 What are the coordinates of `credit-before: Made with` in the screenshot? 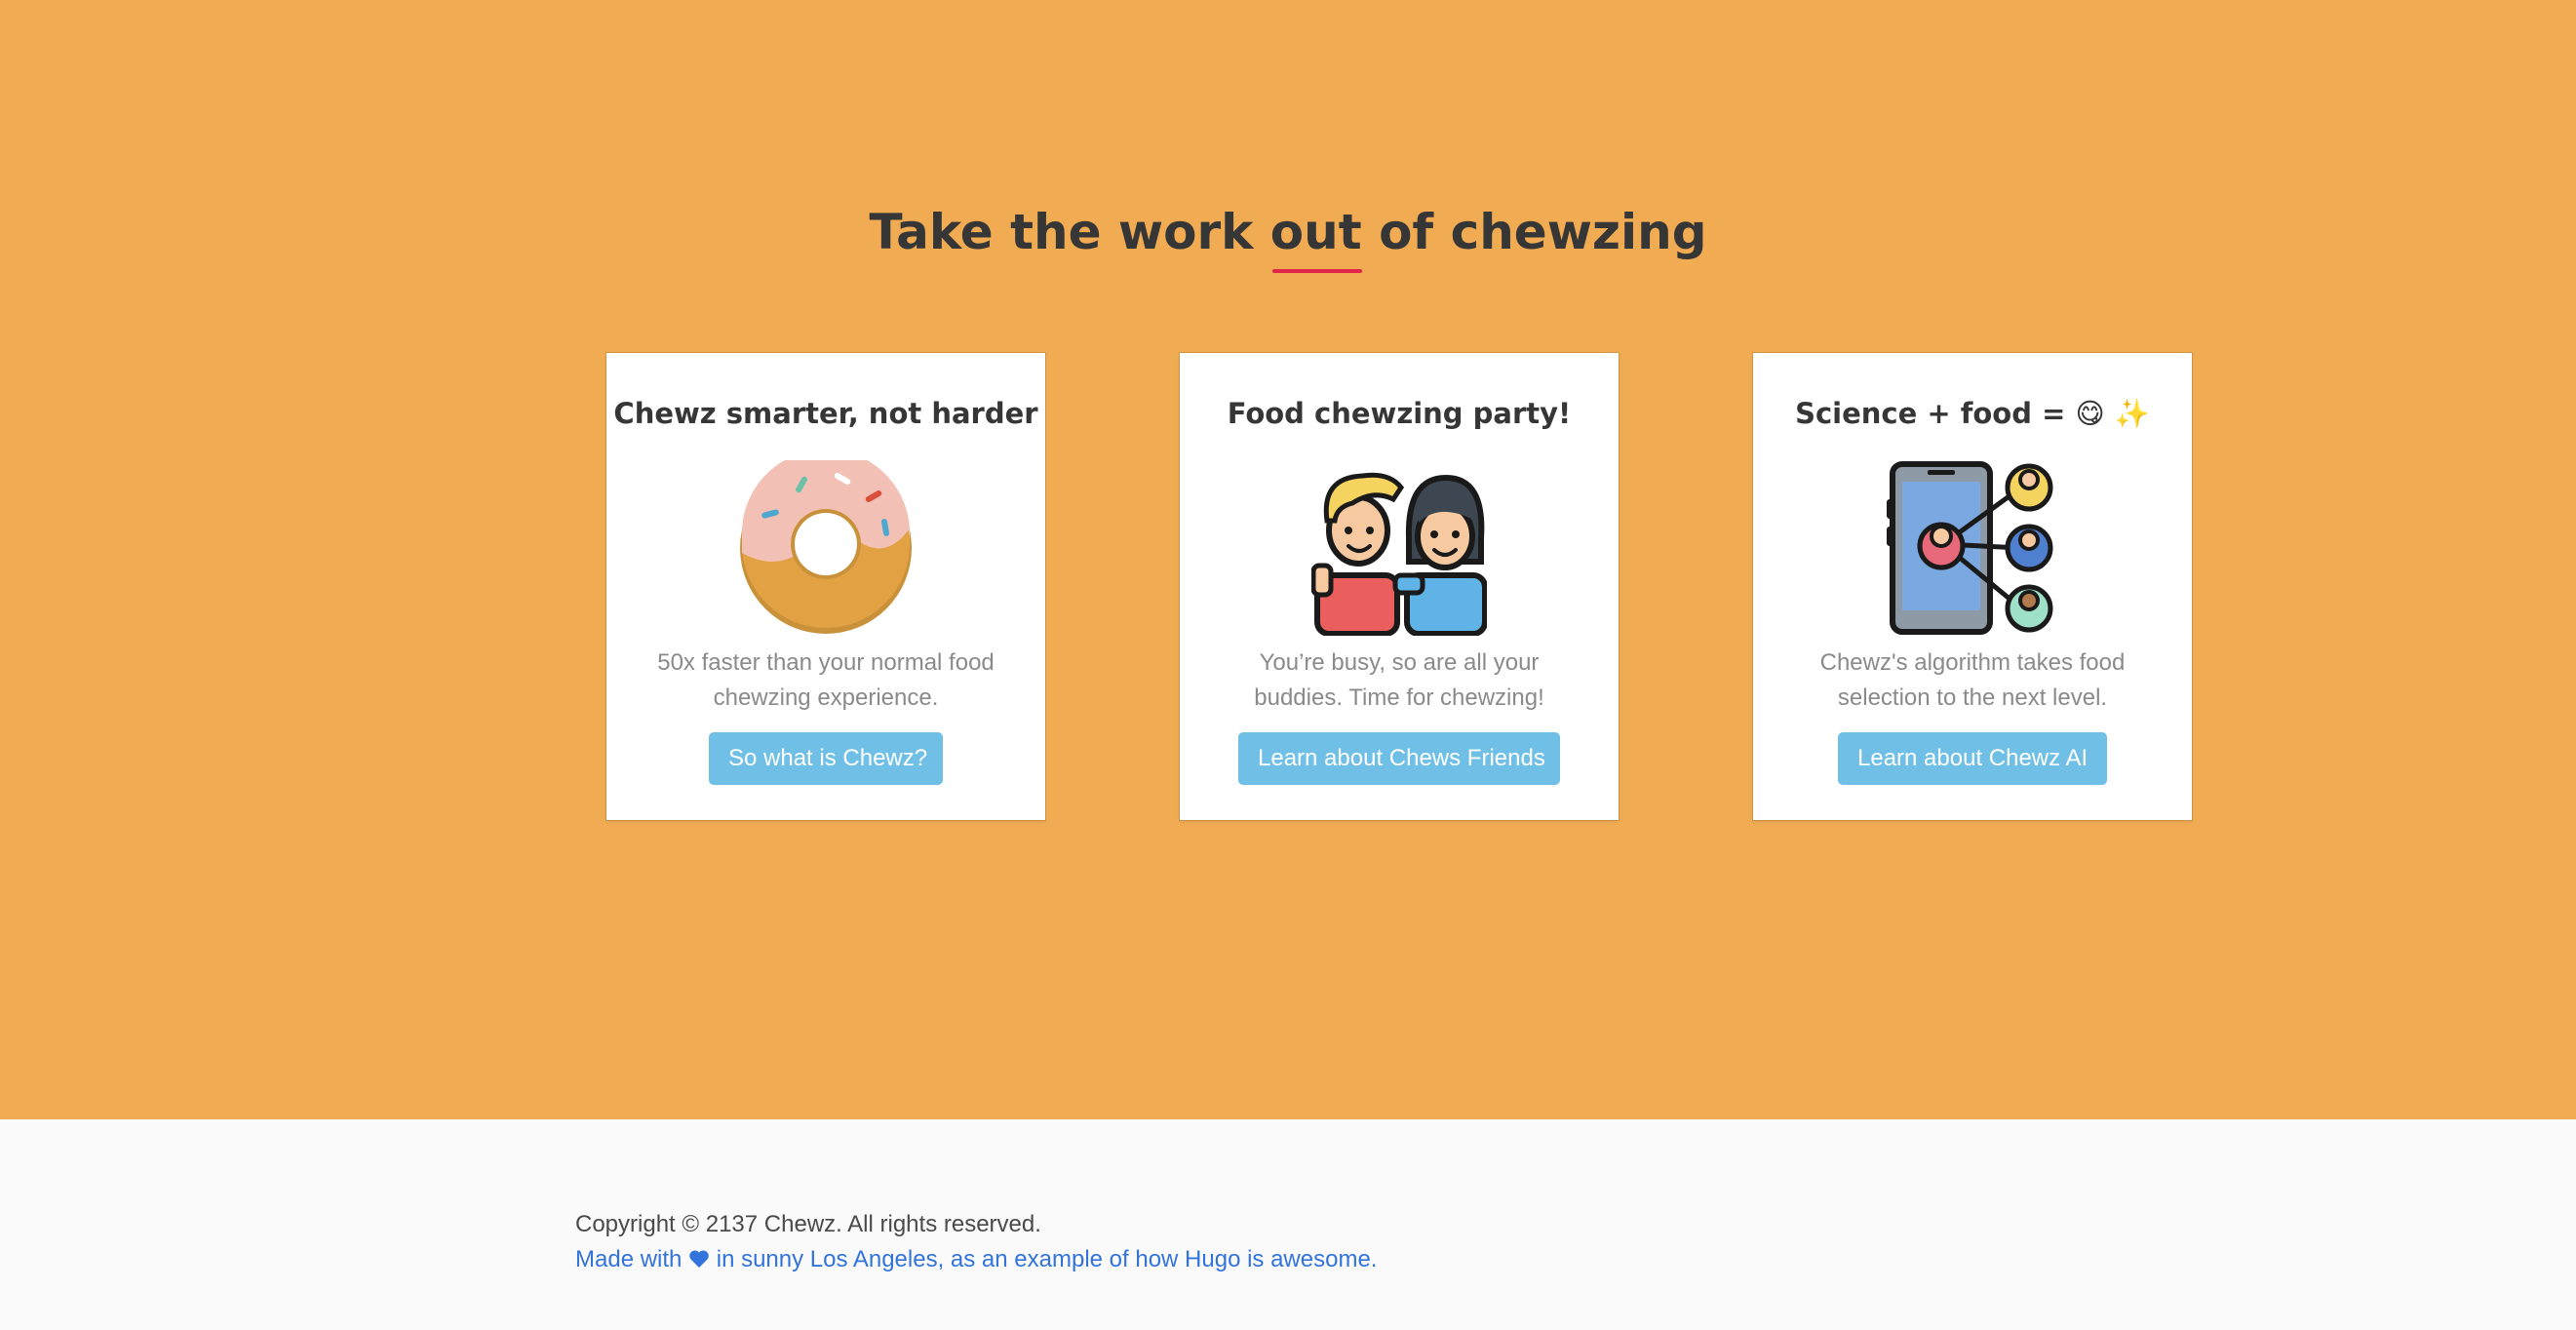 It's located at (629, 1259).